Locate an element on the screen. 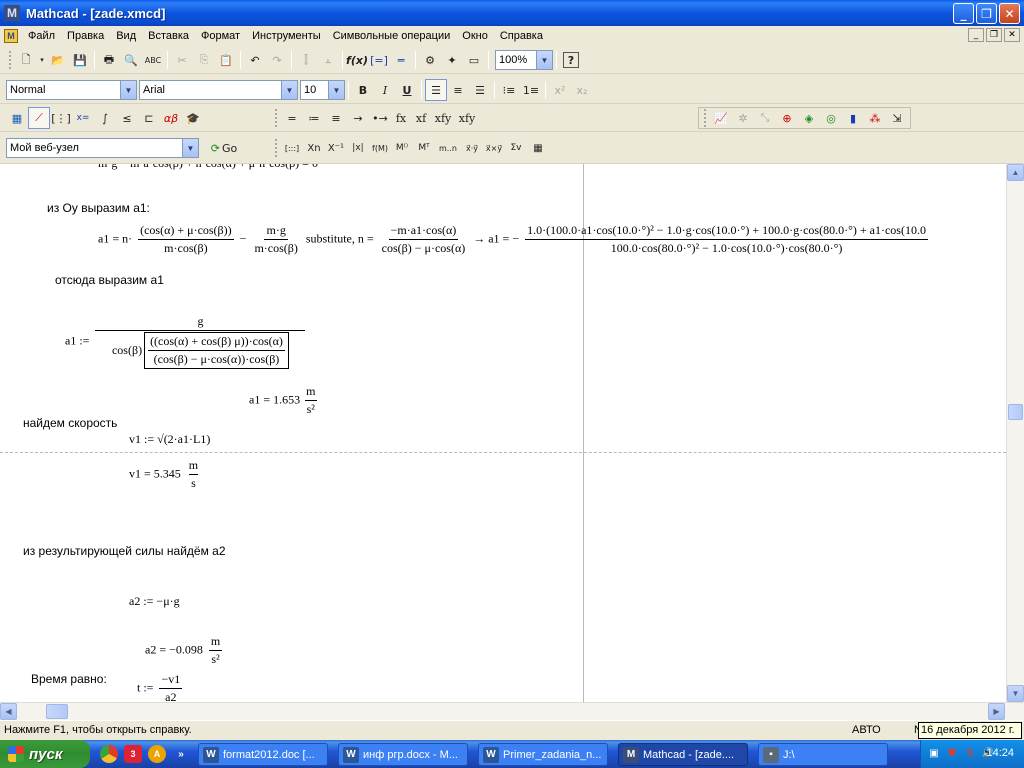  infix-operator-button: xfy is located at coordinates (443, 118).